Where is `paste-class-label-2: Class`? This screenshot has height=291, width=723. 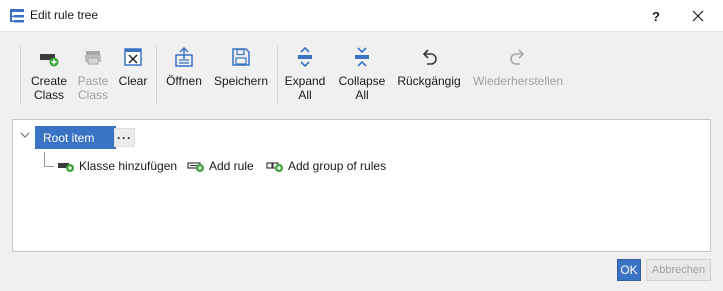 paste-class-label-2: Class is located at coordinates (92, 95).